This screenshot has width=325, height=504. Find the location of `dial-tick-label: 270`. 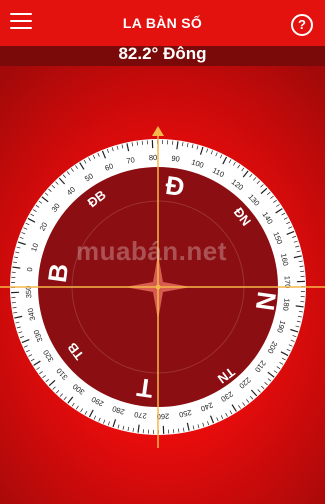

dial-tick-label: 270 is located at coordinates (141, 415).